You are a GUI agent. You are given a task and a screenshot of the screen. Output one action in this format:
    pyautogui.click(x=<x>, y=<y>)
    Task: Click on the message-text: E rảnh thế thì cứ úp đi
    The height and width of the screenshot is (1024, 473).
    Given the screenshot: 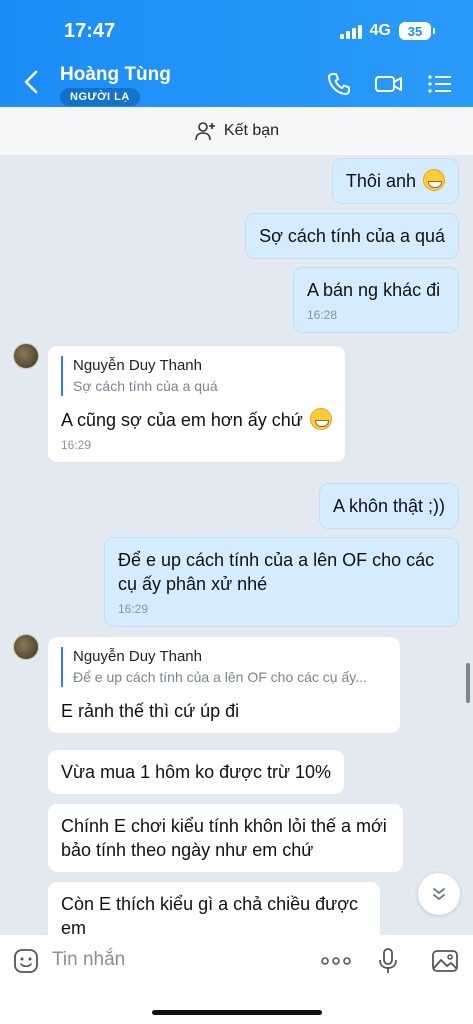 What is the action you would take?
    pyautogui.click(x=150, y=711)
    